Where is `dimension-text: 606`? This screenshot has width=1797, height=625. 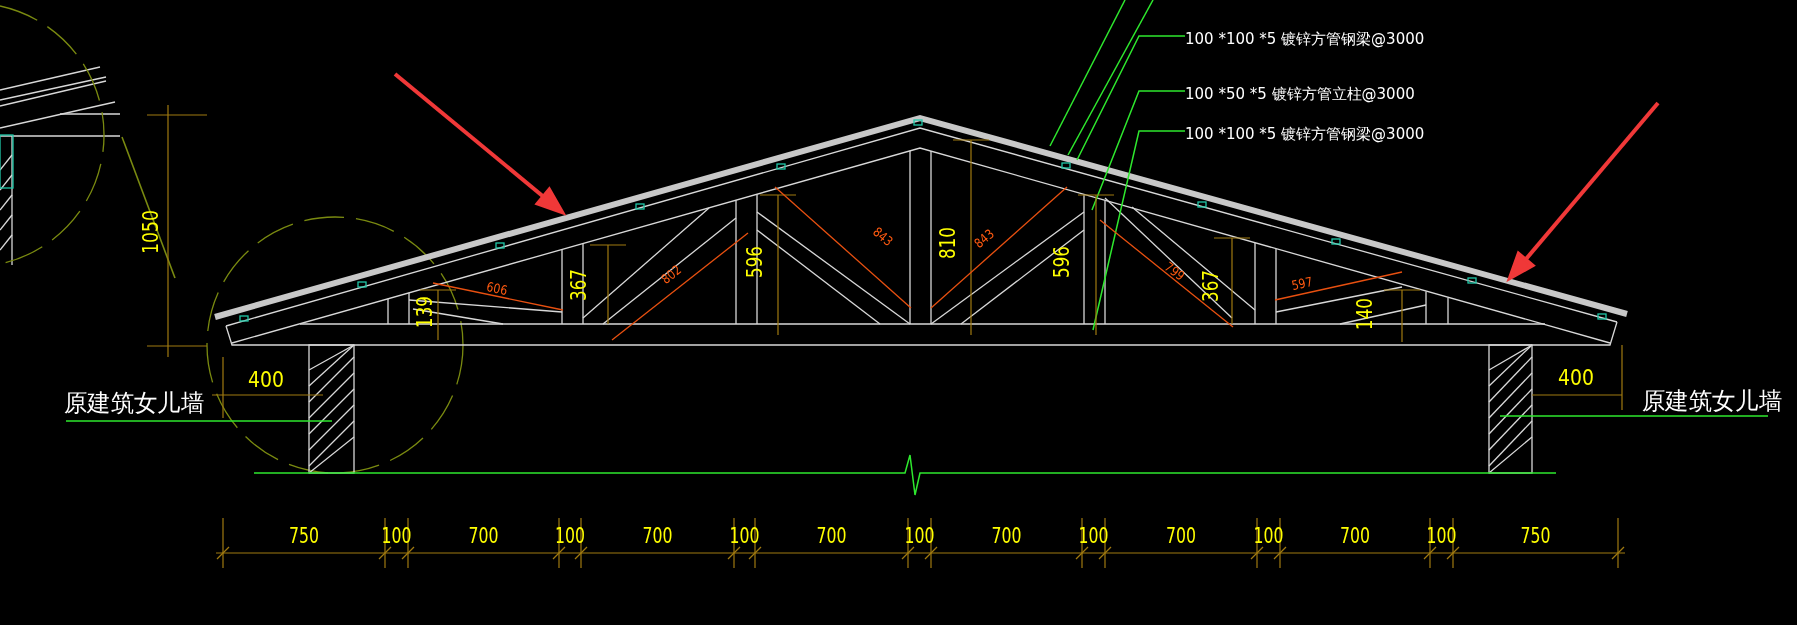
dimension-text: 606 is located at coordinates (499, 289).